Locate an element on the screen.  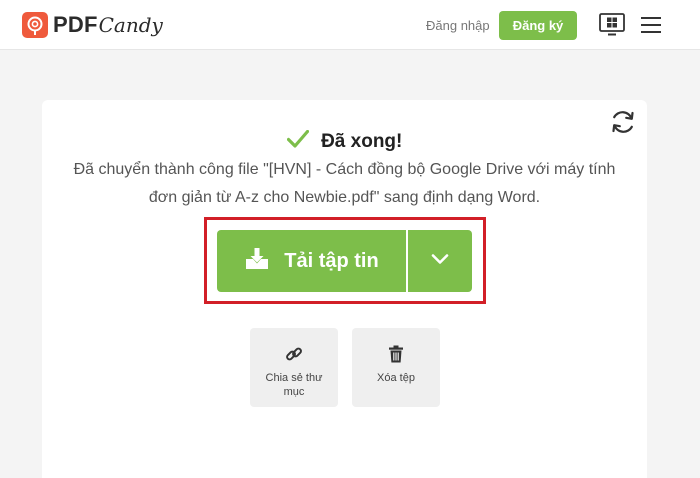
done-title: Đã xong! is located at coordinates (362, 141).